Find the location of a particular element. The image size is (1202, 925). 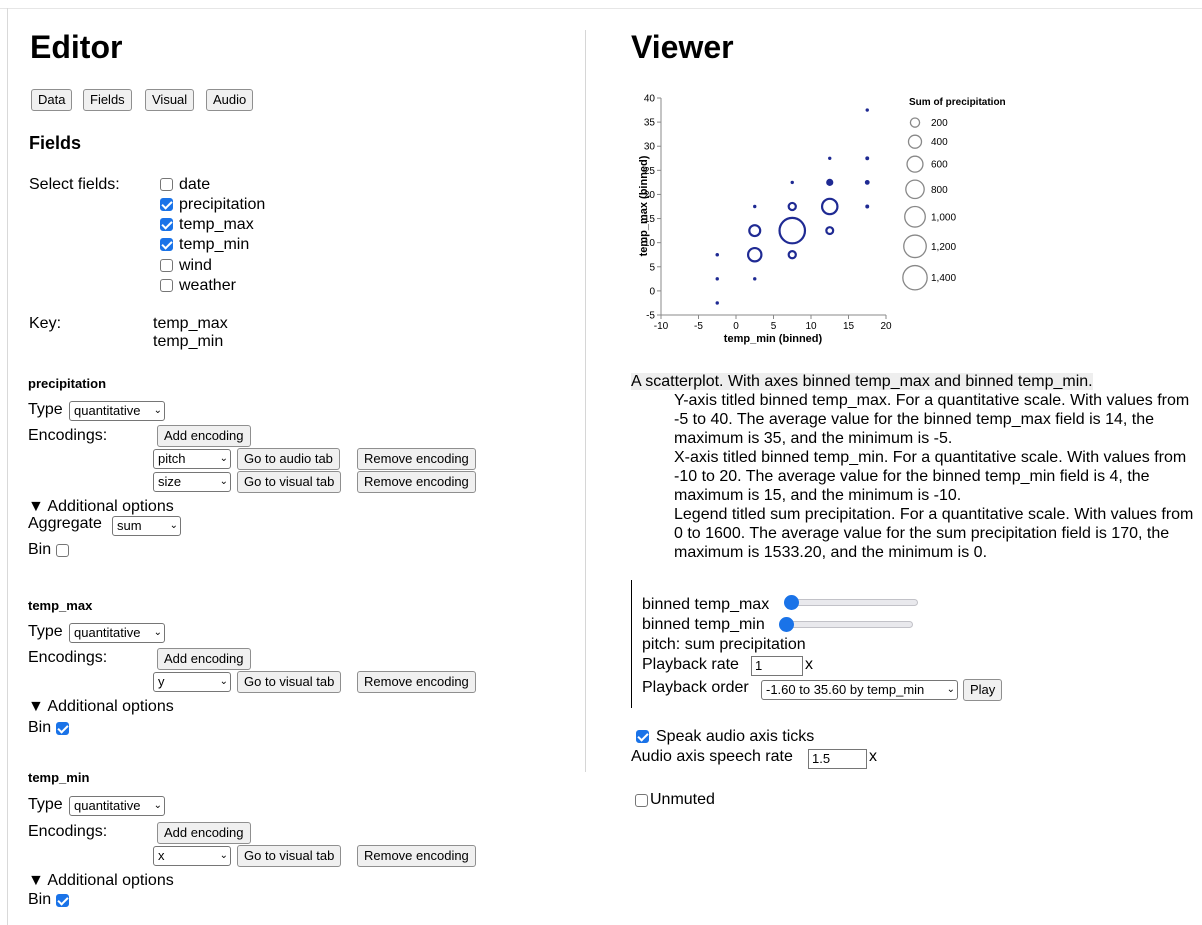

field-checkbox-date is located at coordinates (166, 184).